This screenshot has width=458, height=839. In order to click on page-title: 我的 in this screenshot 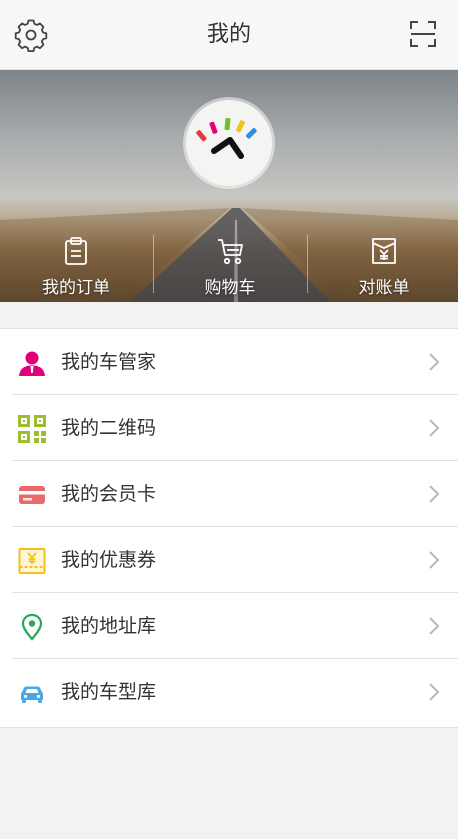, I will do `click(228, 34)`.